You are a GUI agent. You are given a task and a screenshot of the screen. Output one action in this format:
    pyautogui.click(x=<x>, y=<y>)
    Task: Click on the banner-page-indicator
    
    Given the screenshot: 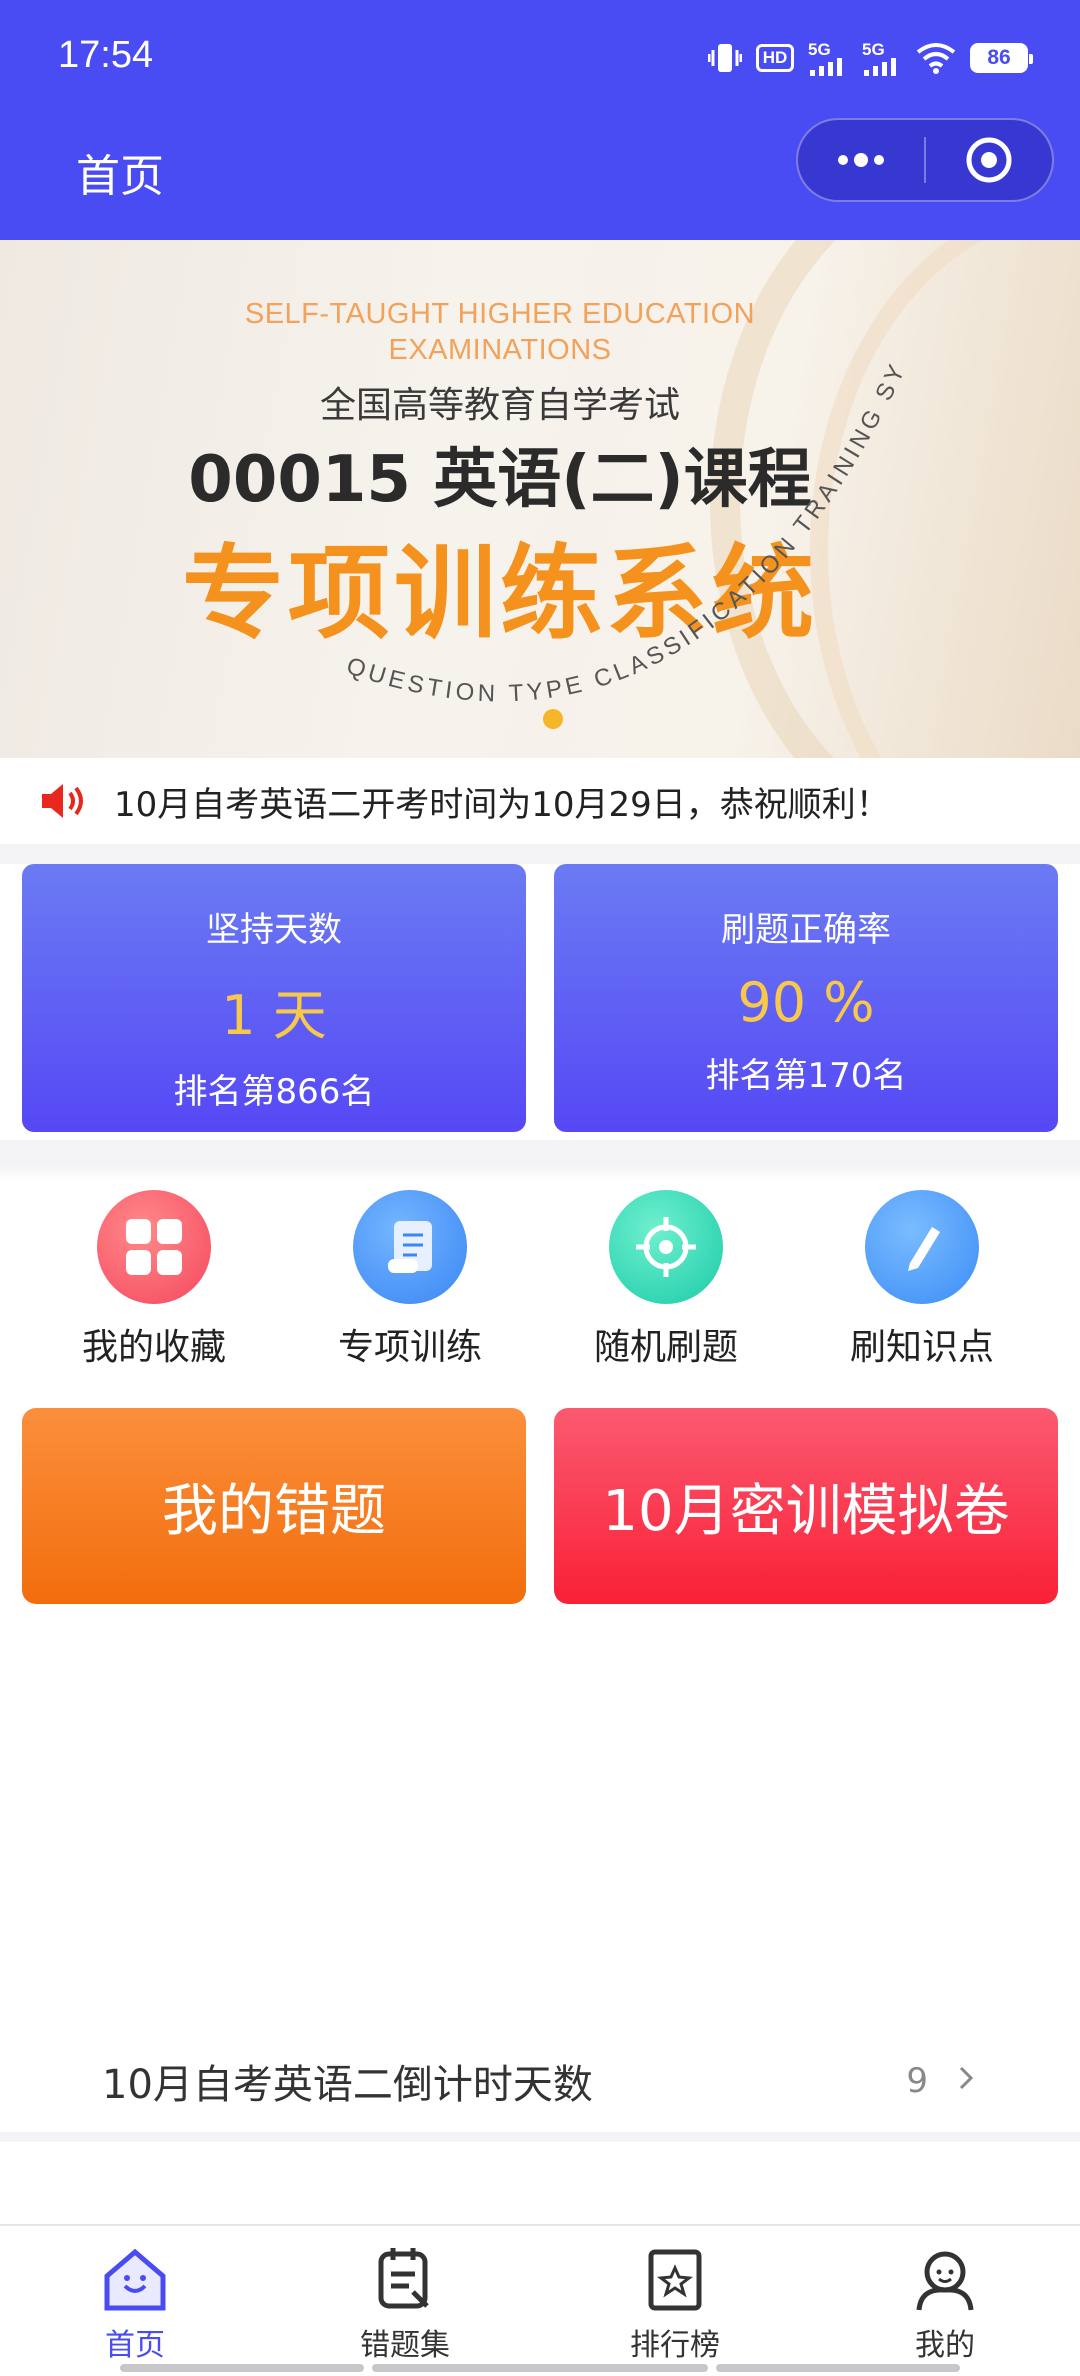 What is the action you would take?
    pyautogui.click(x=553, y=719)
    